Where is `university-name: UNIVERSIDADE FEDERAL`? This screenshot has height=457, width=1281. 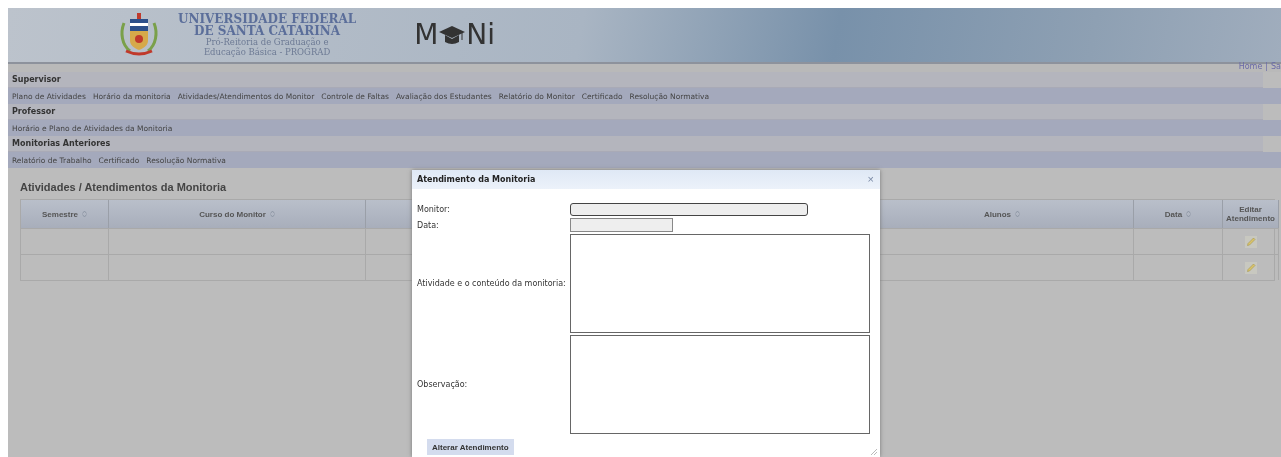 university-name: UNIVERSIDADE FEDERAL is located at coordinates (267, 19).